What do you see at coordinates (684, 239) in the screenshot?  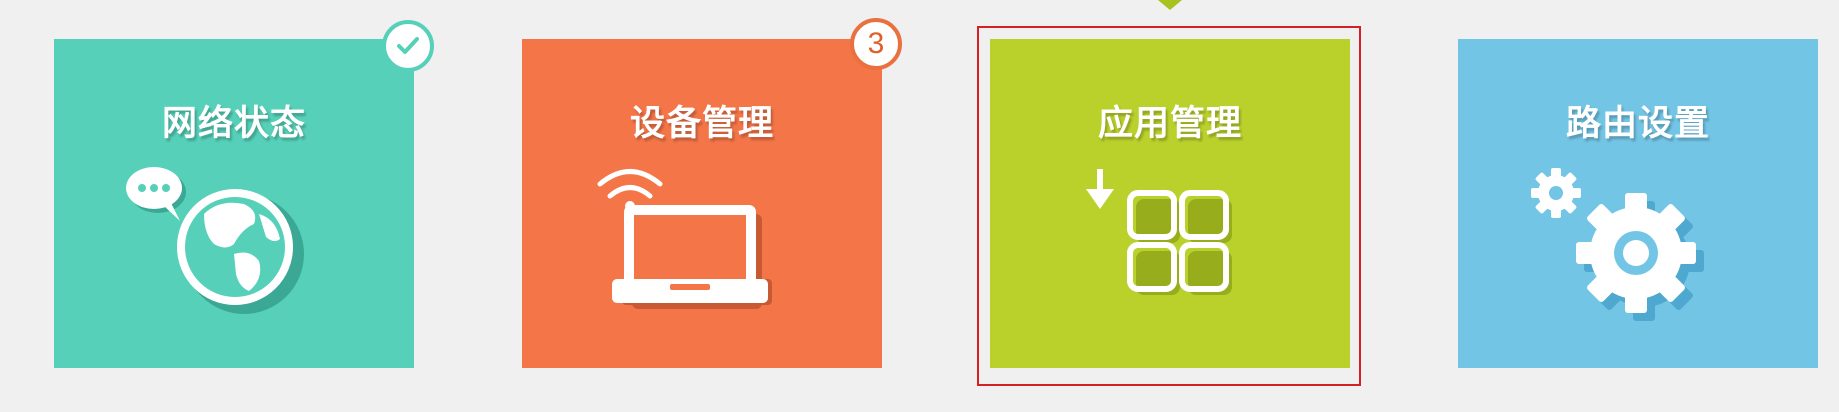 I see `laptop-wifi-icon` at bounding box center [684, 239].